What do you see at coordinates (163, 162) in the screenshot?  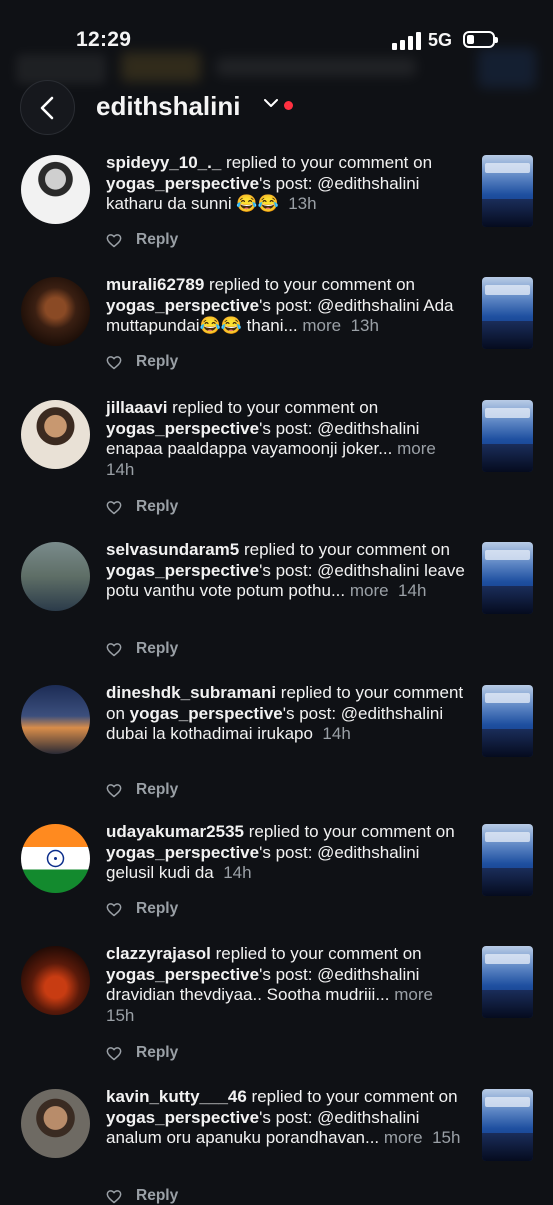 I see `username: spideyy_10_._` at bounding box center [163, 162].